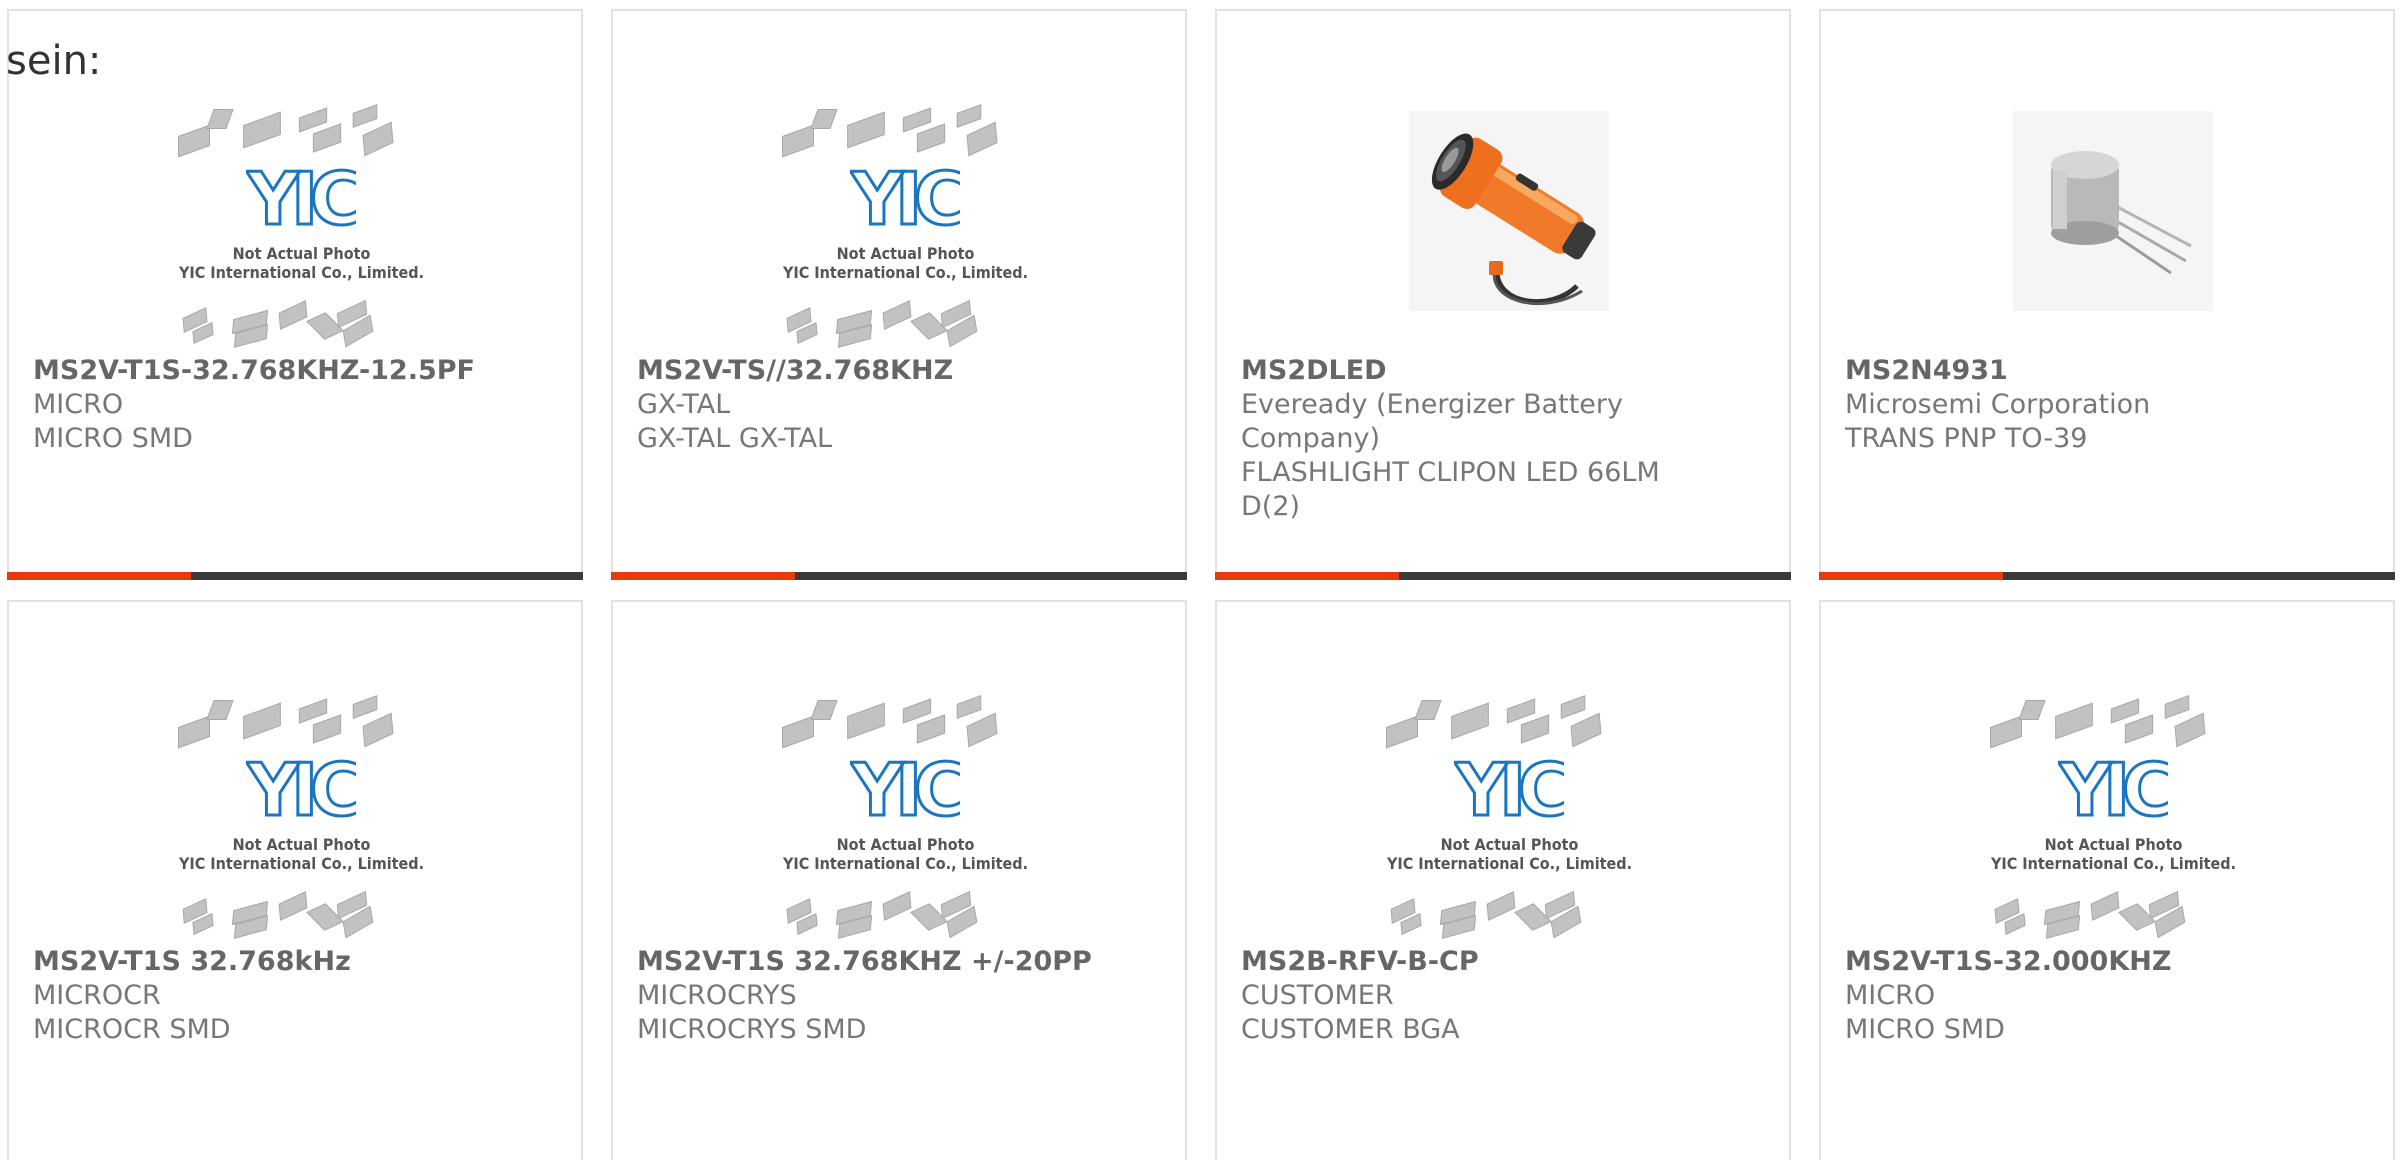 This screenshot has width=2400, height=1160. I want to click on manufacturer: MICROCRYS, so click(717, 995).